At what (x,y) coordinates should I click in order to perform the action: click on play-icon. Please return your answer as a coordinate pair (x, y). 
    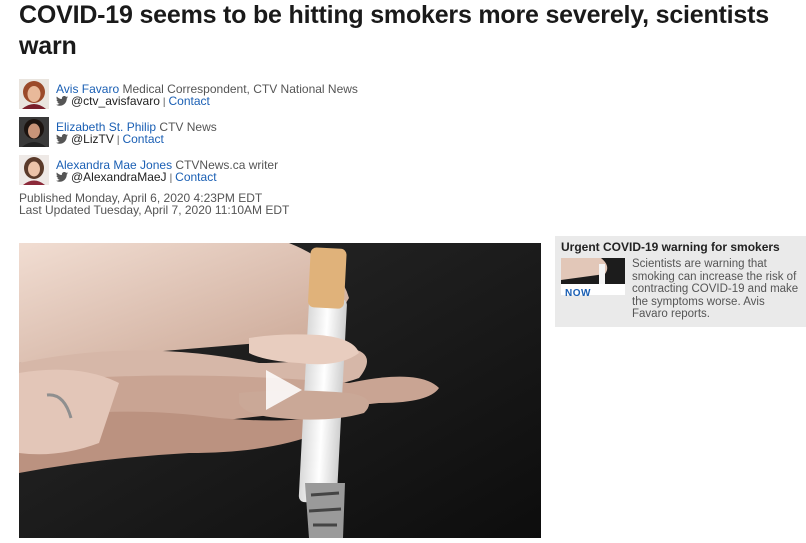
    Looking at the image, I should click on (284, 390).